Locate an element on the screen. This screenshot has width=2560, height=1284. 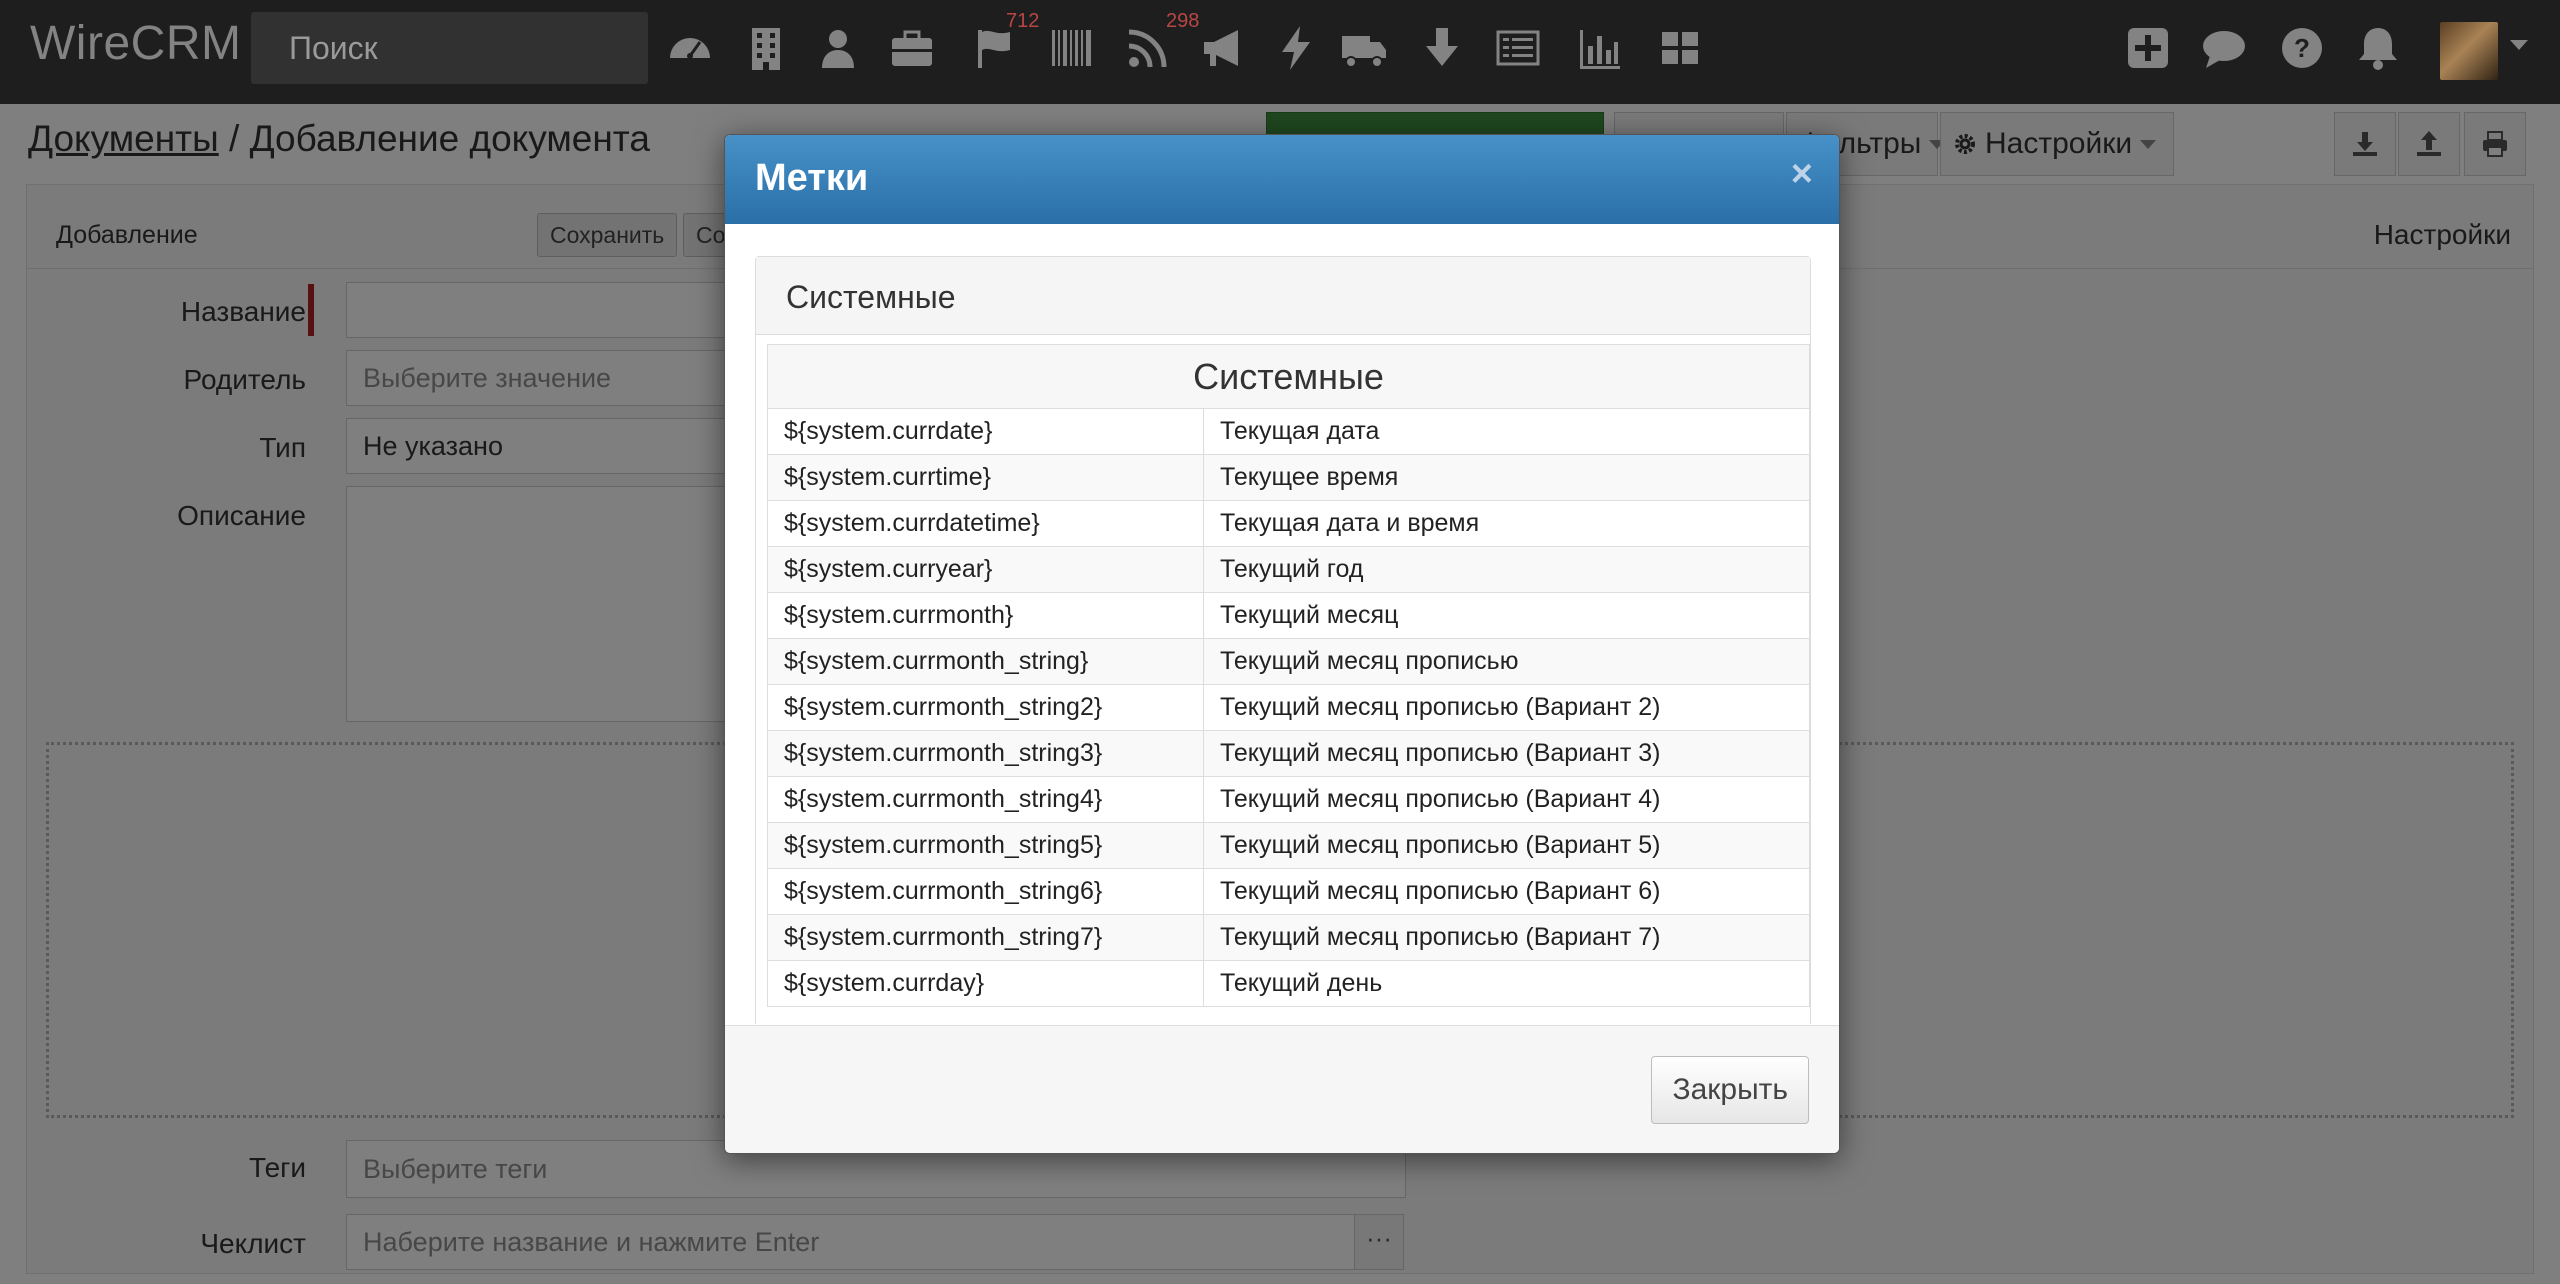
table-header: Системные is located at coordinates (1288, 376).